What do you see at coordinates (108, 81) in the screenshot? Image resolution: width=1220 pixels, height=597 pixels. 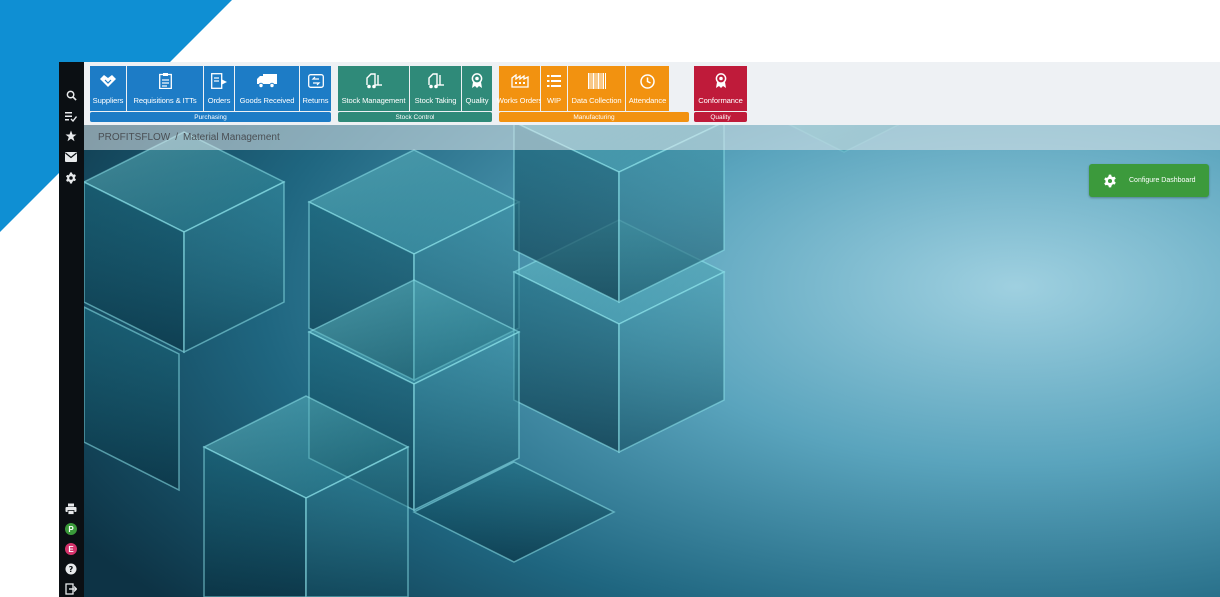 I see `handshake-icon` at bounding box center [108, 81].